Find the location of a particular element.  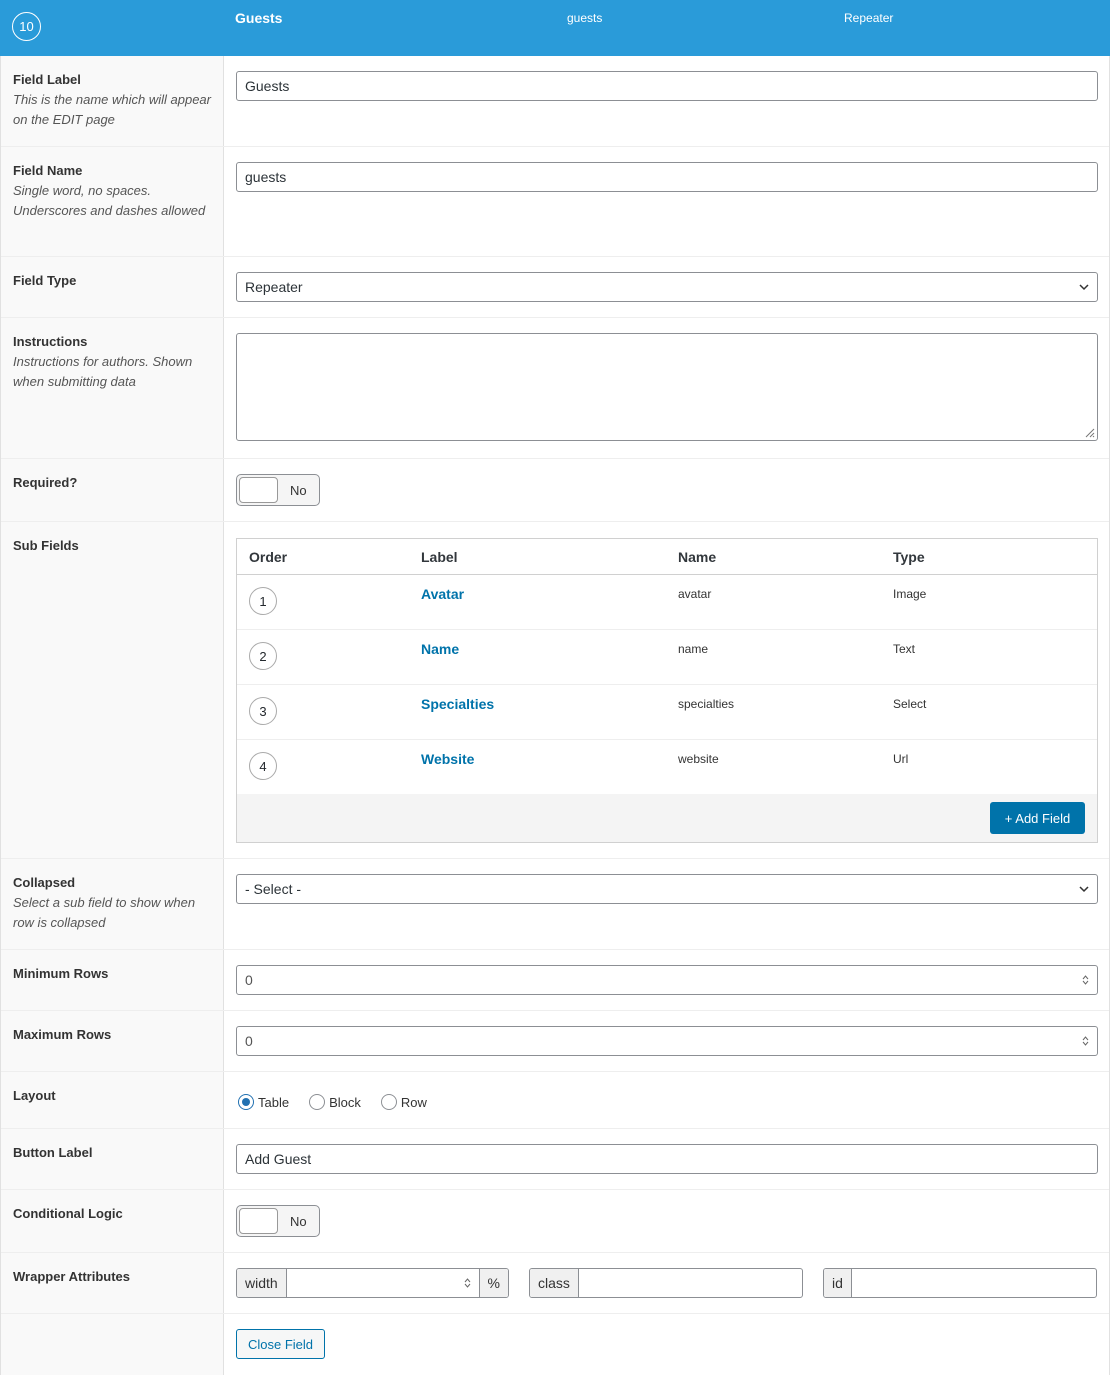

field-name-input: guests is located at coordinates (667, 177).